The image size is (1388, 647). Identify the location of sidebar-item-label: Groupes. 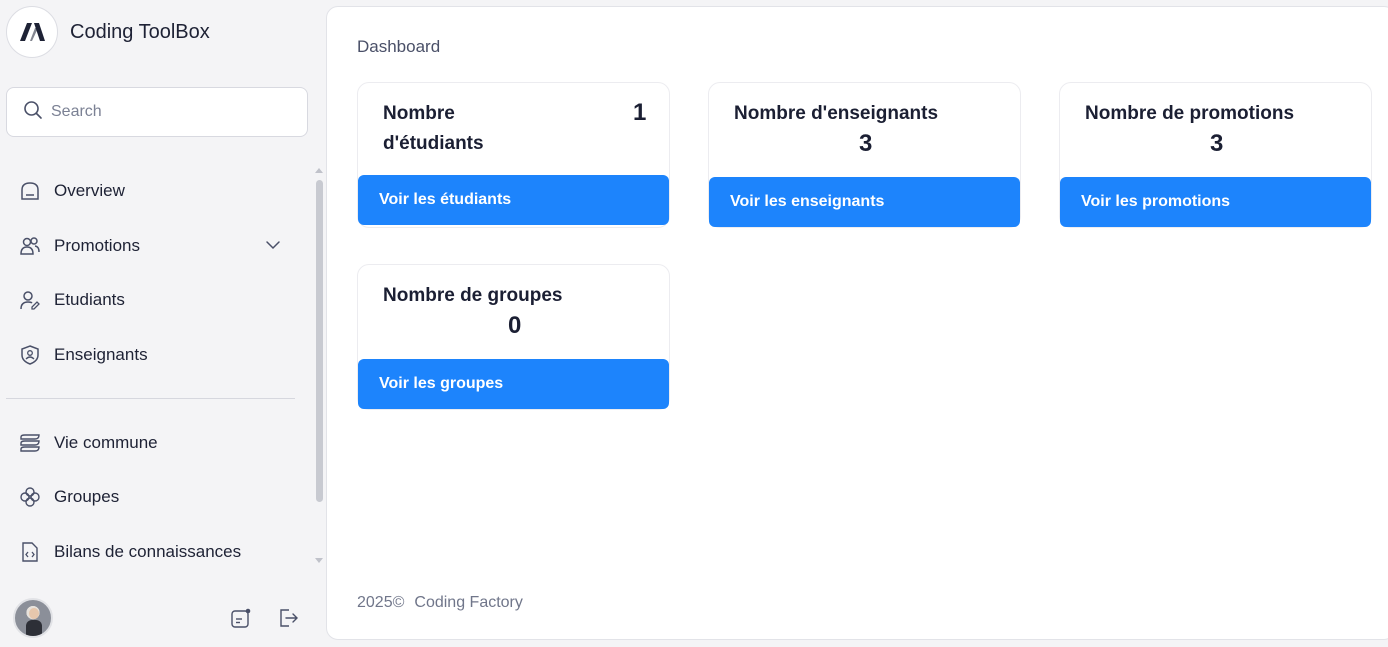
(87, 496).